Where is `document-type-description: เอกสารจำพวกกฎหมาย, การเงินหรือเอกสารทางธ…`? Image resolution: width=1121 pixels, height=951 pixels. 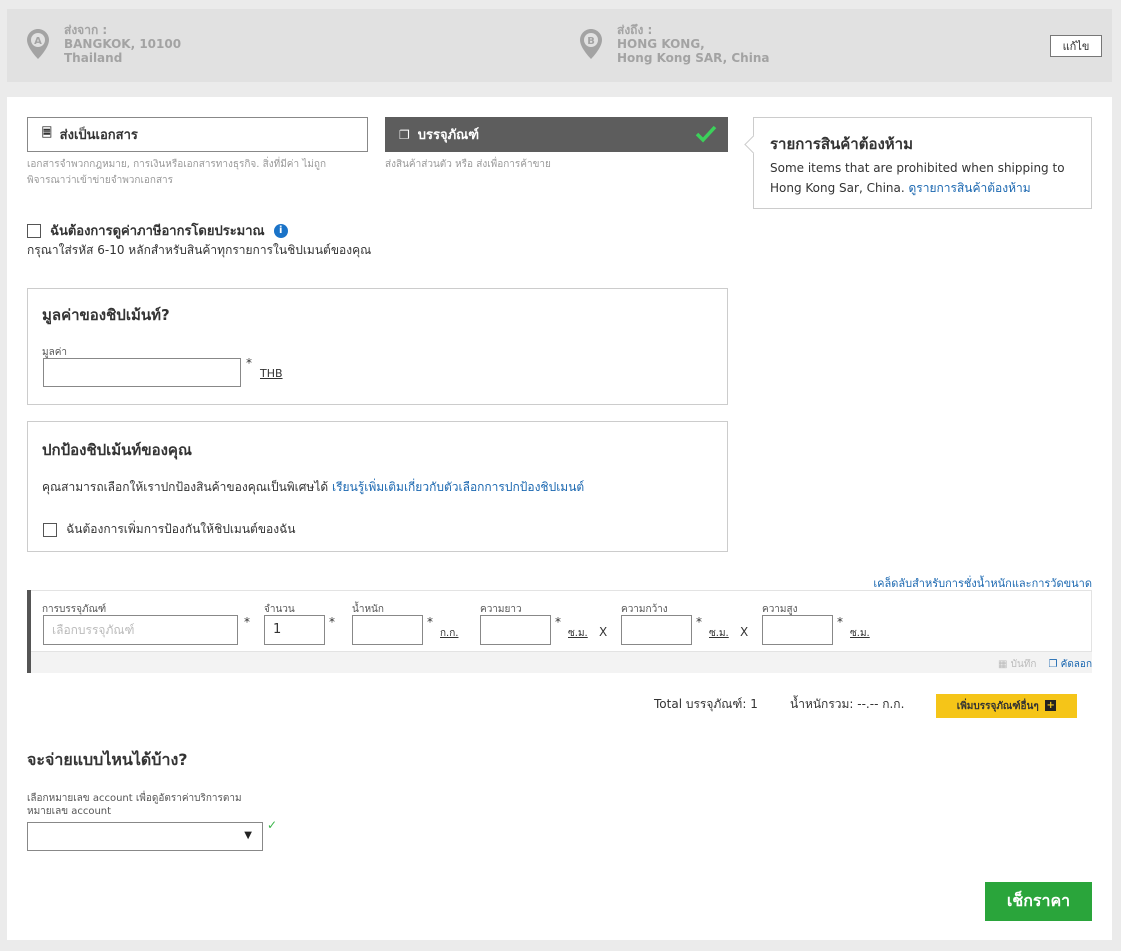 document-type-description: เอกสารจำพวกกฎหมาย, การเงินหรือเอกสารทางธ… is located at coordinates (177, 172).